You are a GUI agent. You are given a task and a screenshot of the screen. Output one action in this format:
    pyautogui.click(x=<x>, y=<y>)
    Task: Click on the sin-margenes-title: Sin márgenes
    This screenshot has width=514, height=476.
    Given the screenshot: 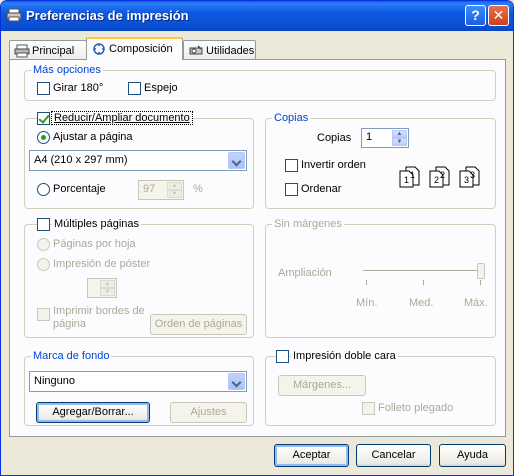 What is the action you would take?
    pyautogui.click(x=308, y=224)
    